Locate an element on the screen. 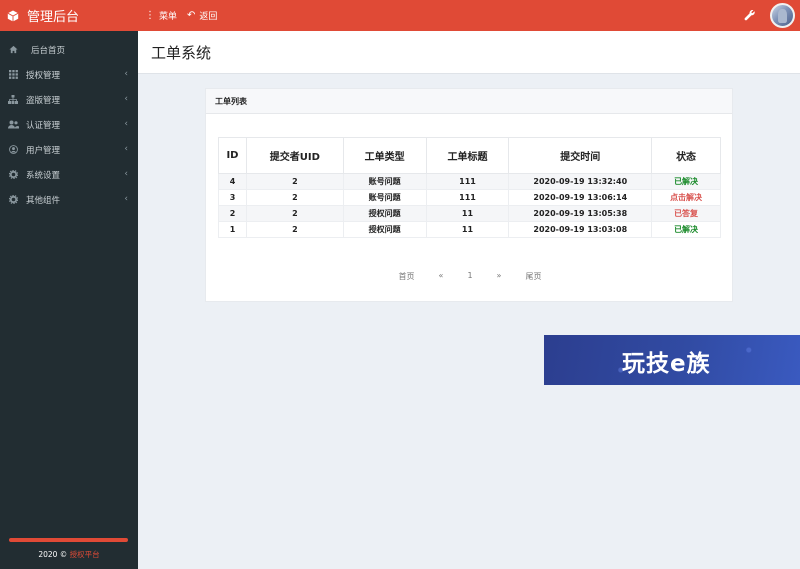 Image resolution: width=800 pixels, height=569 pixels. undo-icon: ↶ is located at coordinates (191, 15).